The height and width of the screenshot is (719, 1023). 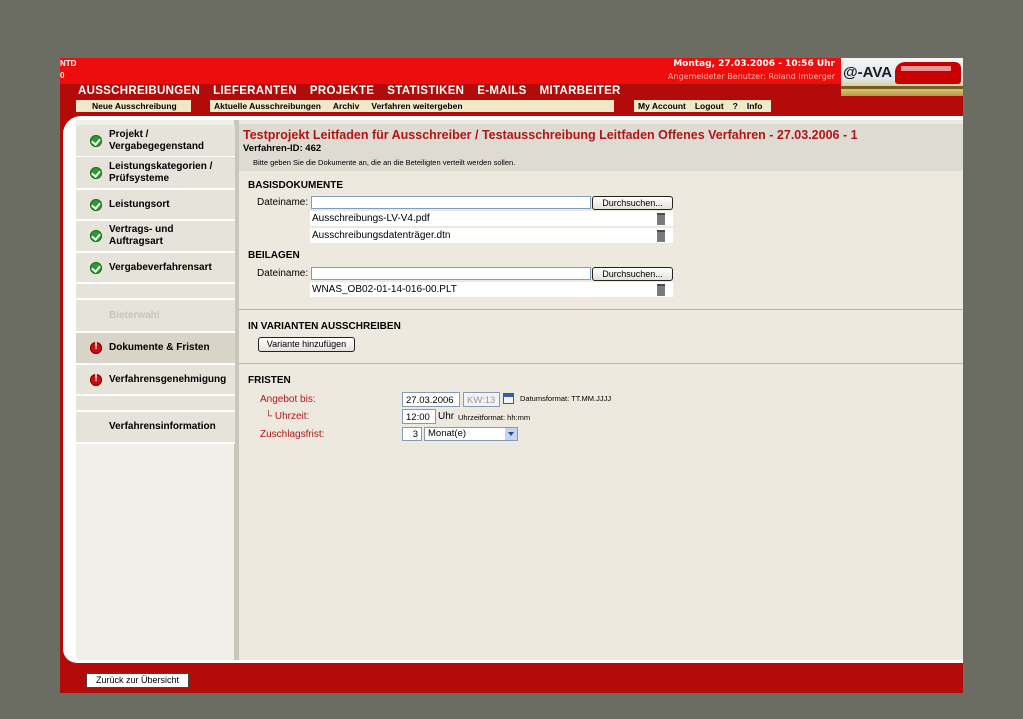 I want to click on award-unit-value: Monat(e), so click(x=447, y=433).